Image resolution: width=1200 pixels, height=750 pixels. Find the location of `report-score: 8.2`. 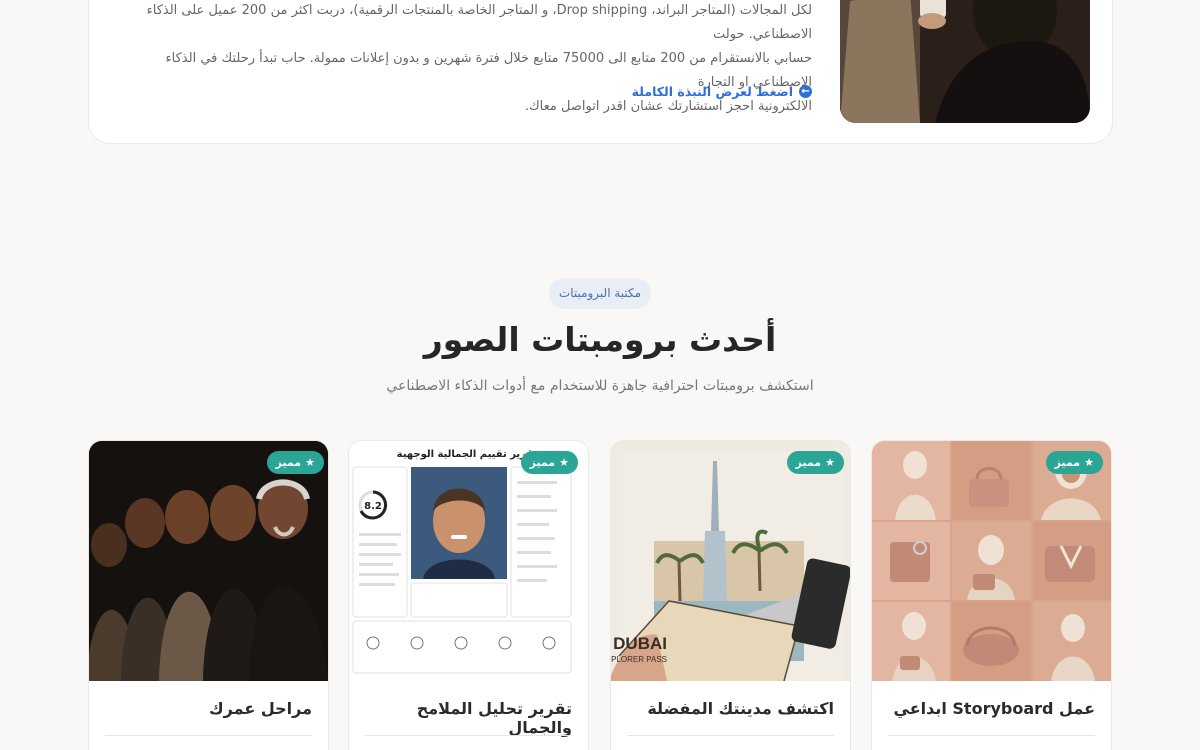

report-score: 8.2 is located at coordinates (373, 506).